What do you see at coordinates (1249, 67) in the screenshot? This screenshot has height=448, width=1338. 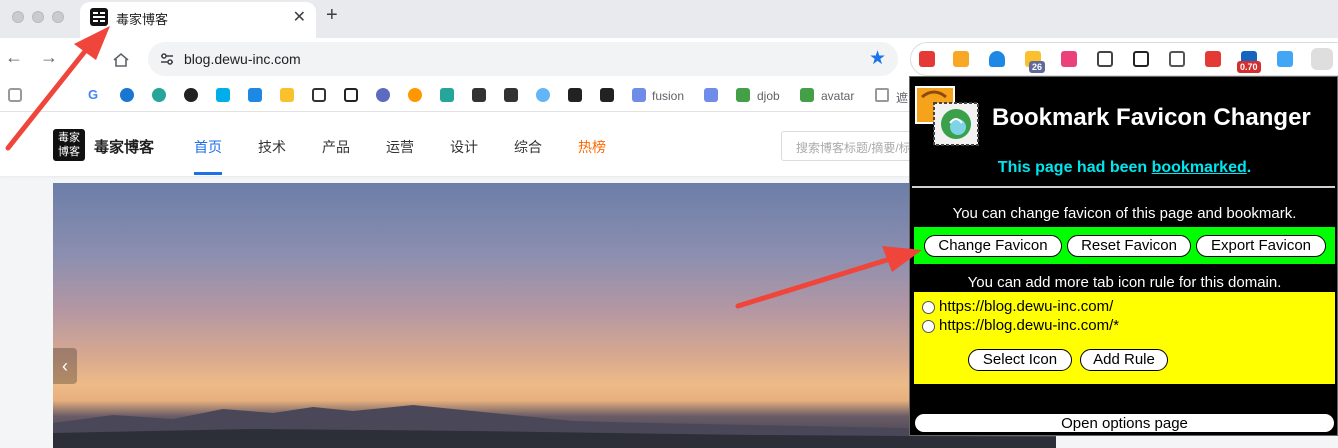 I see `extension-badge: 0.70` at bounding box center [1249, 67].